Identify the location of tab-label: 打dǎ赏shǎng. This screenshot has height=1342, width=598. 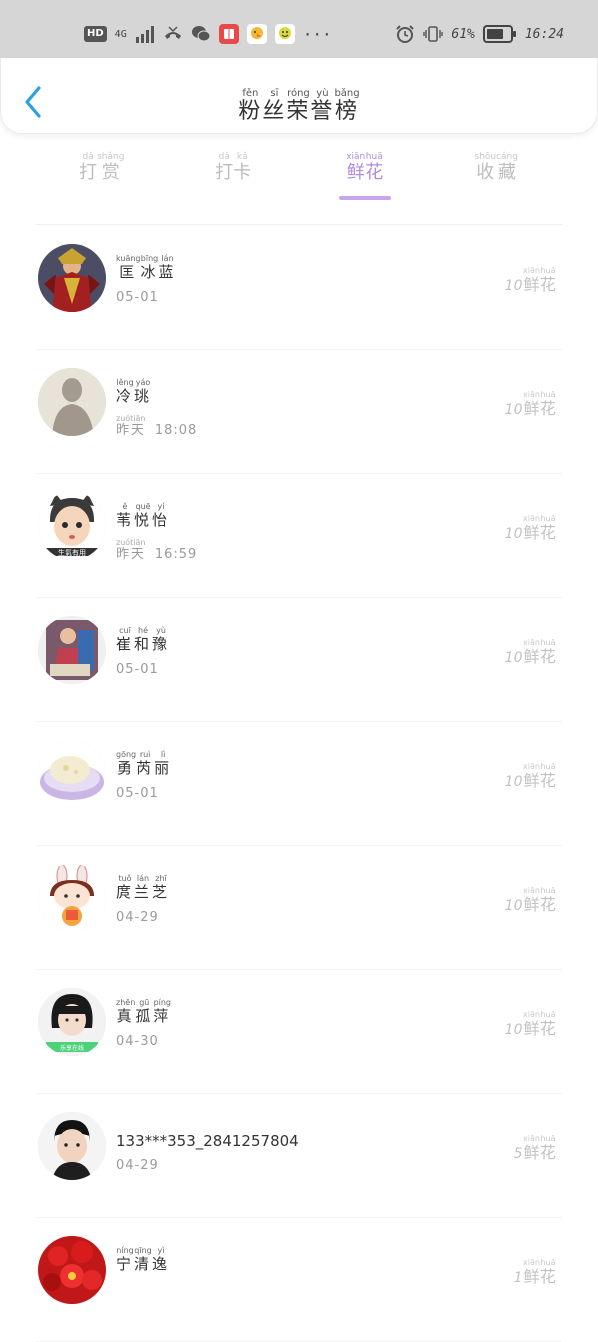
(102, 167).